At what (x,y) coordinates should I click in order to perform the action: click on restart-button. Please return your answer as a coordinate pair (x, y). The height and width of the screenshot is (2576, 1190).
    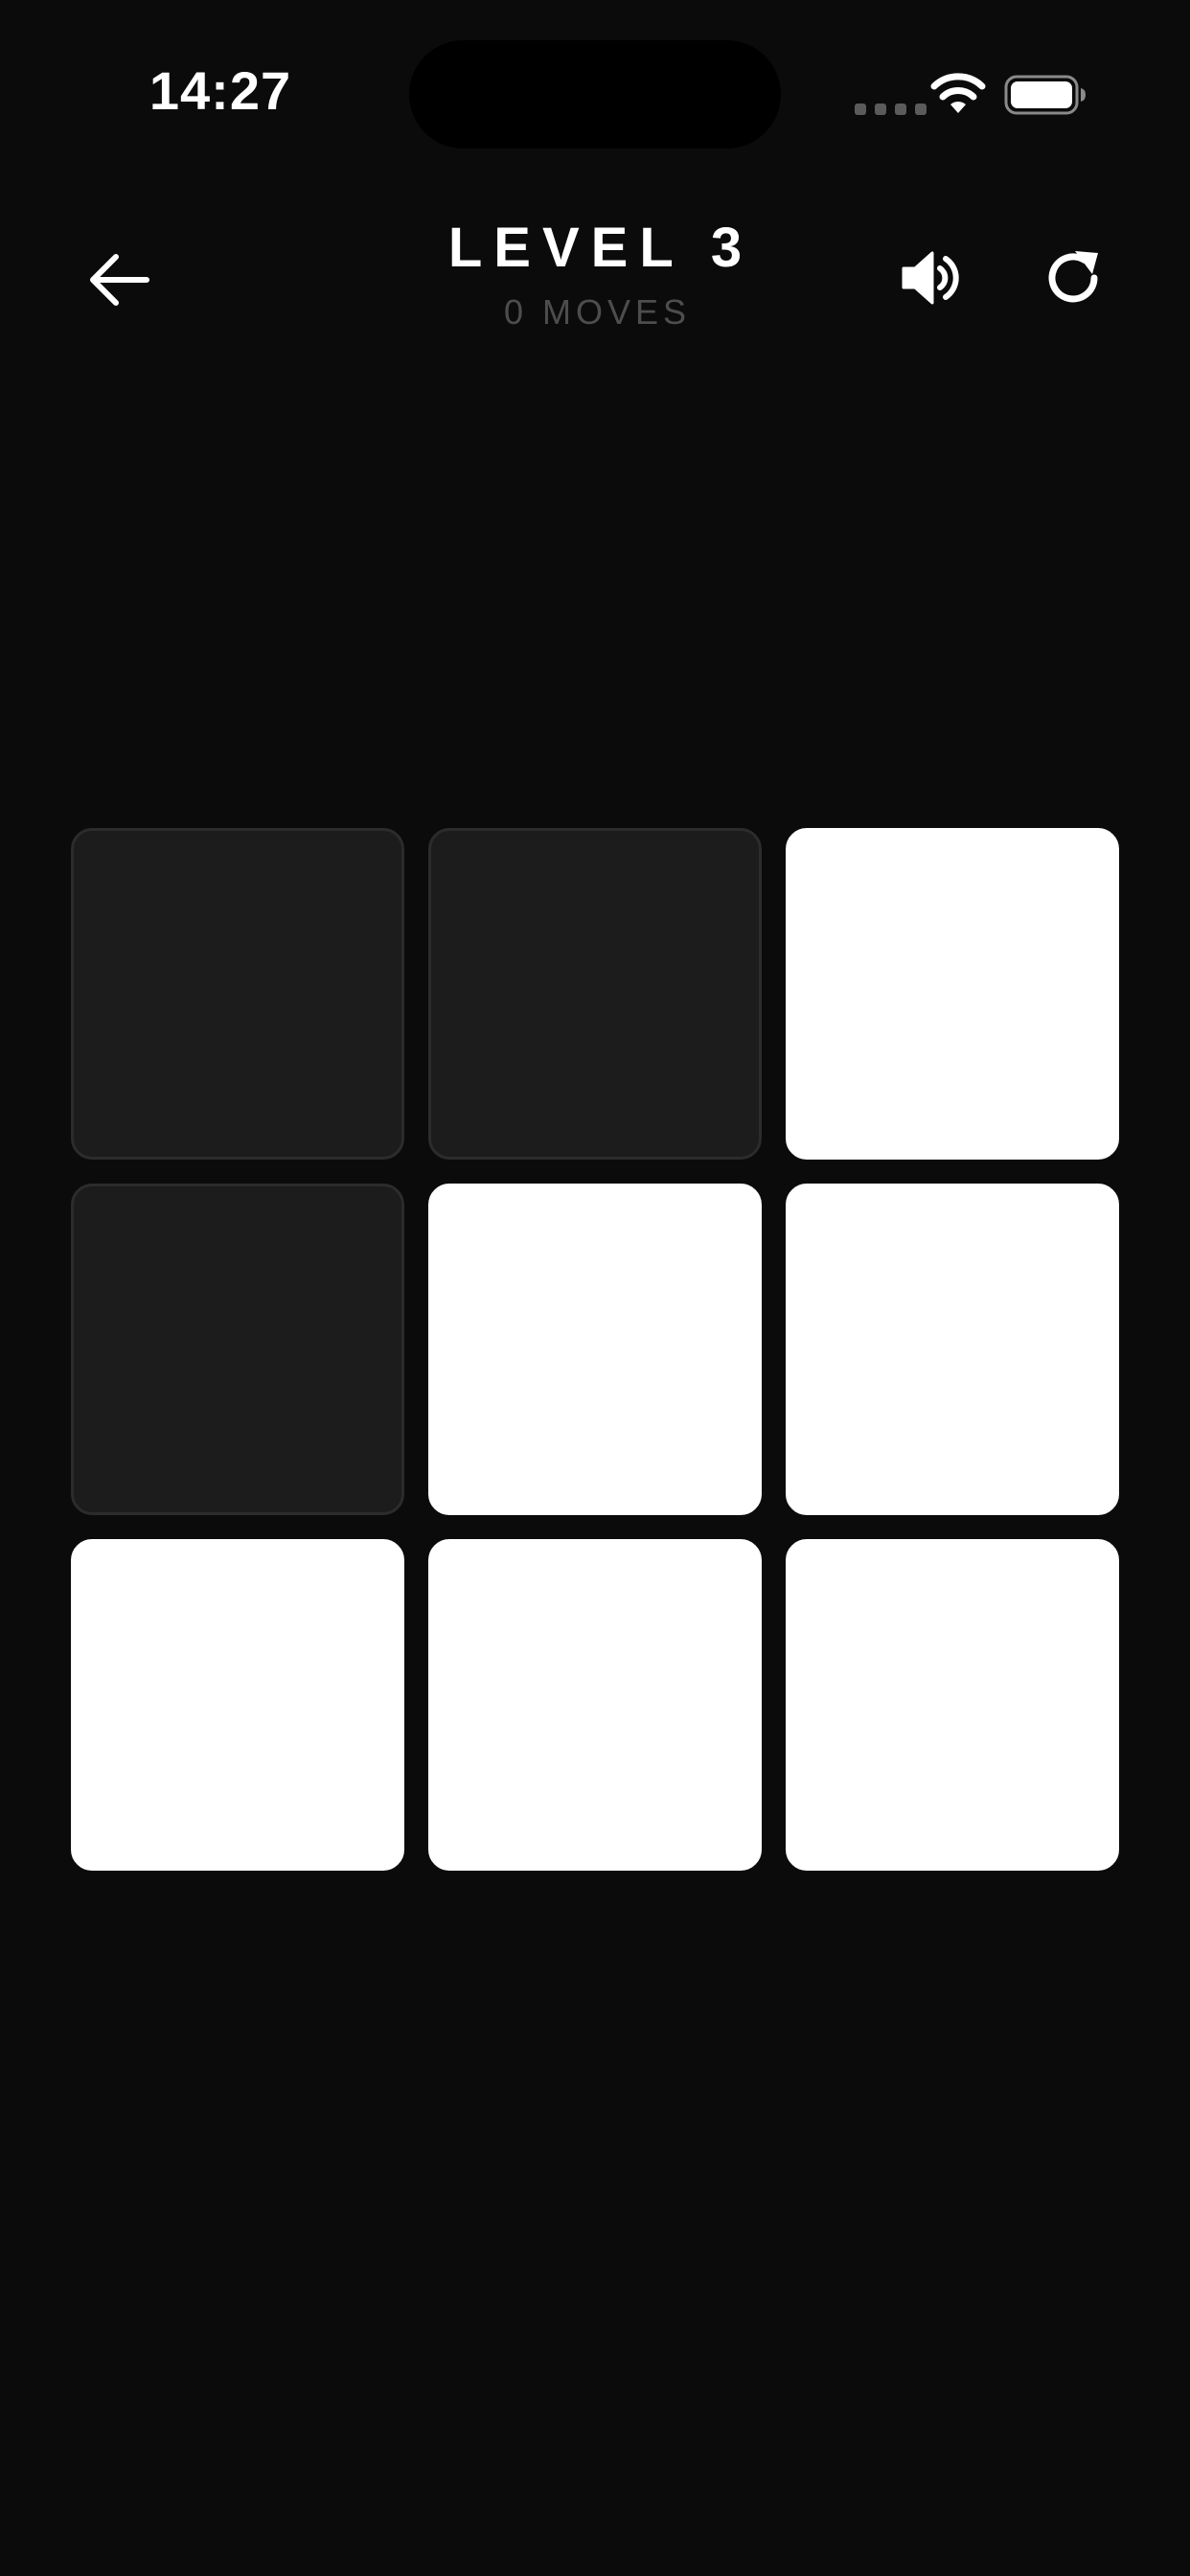
    Looking at the image, I should click on (1073, 278).